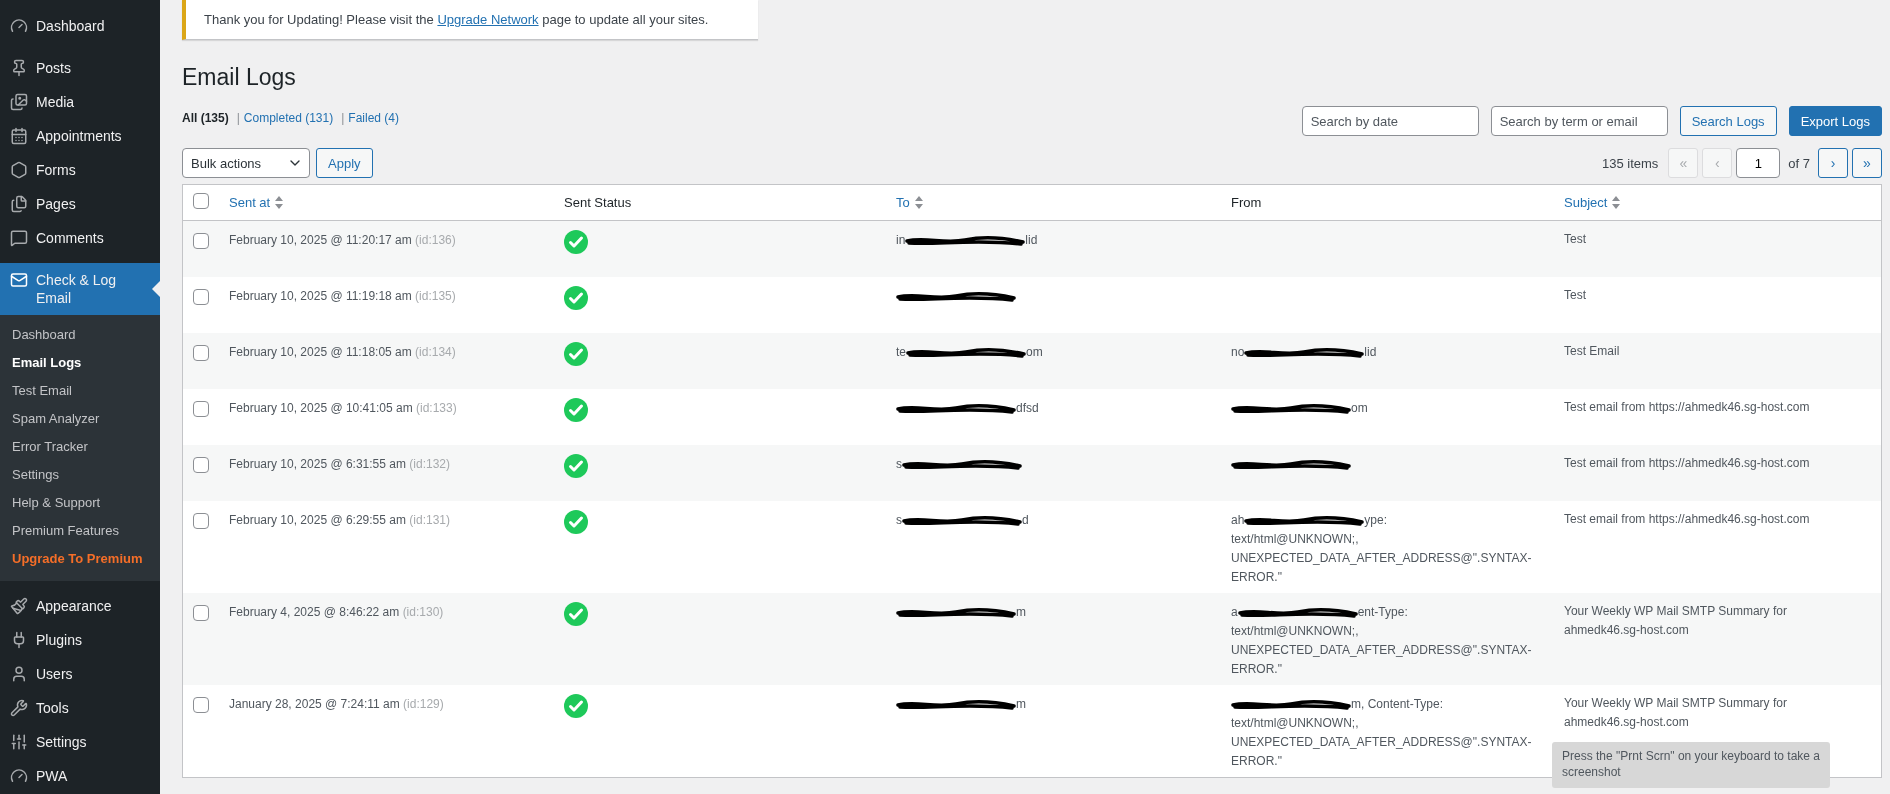  I want to click on envelope-icon, so click(19, 280).